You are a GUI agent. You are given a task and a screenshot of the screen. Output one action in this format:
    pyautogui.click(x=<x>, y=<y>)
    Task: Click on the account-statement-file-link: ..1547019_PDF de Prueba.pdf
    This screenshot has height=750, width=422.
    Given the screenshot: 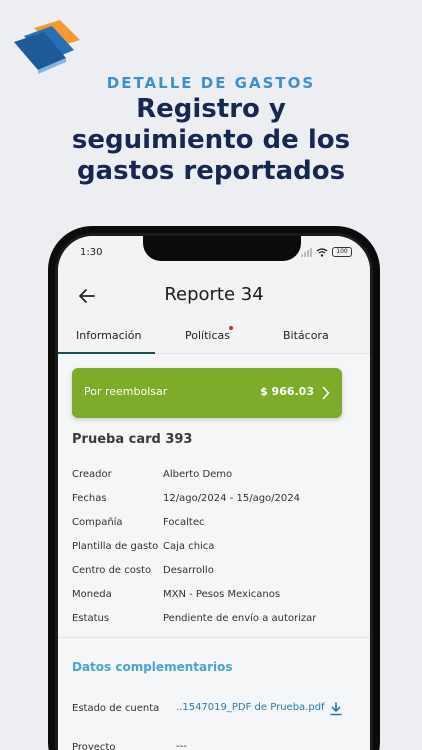 What is the action you would take?
    pyautogui.click(x=250, y=707)
    